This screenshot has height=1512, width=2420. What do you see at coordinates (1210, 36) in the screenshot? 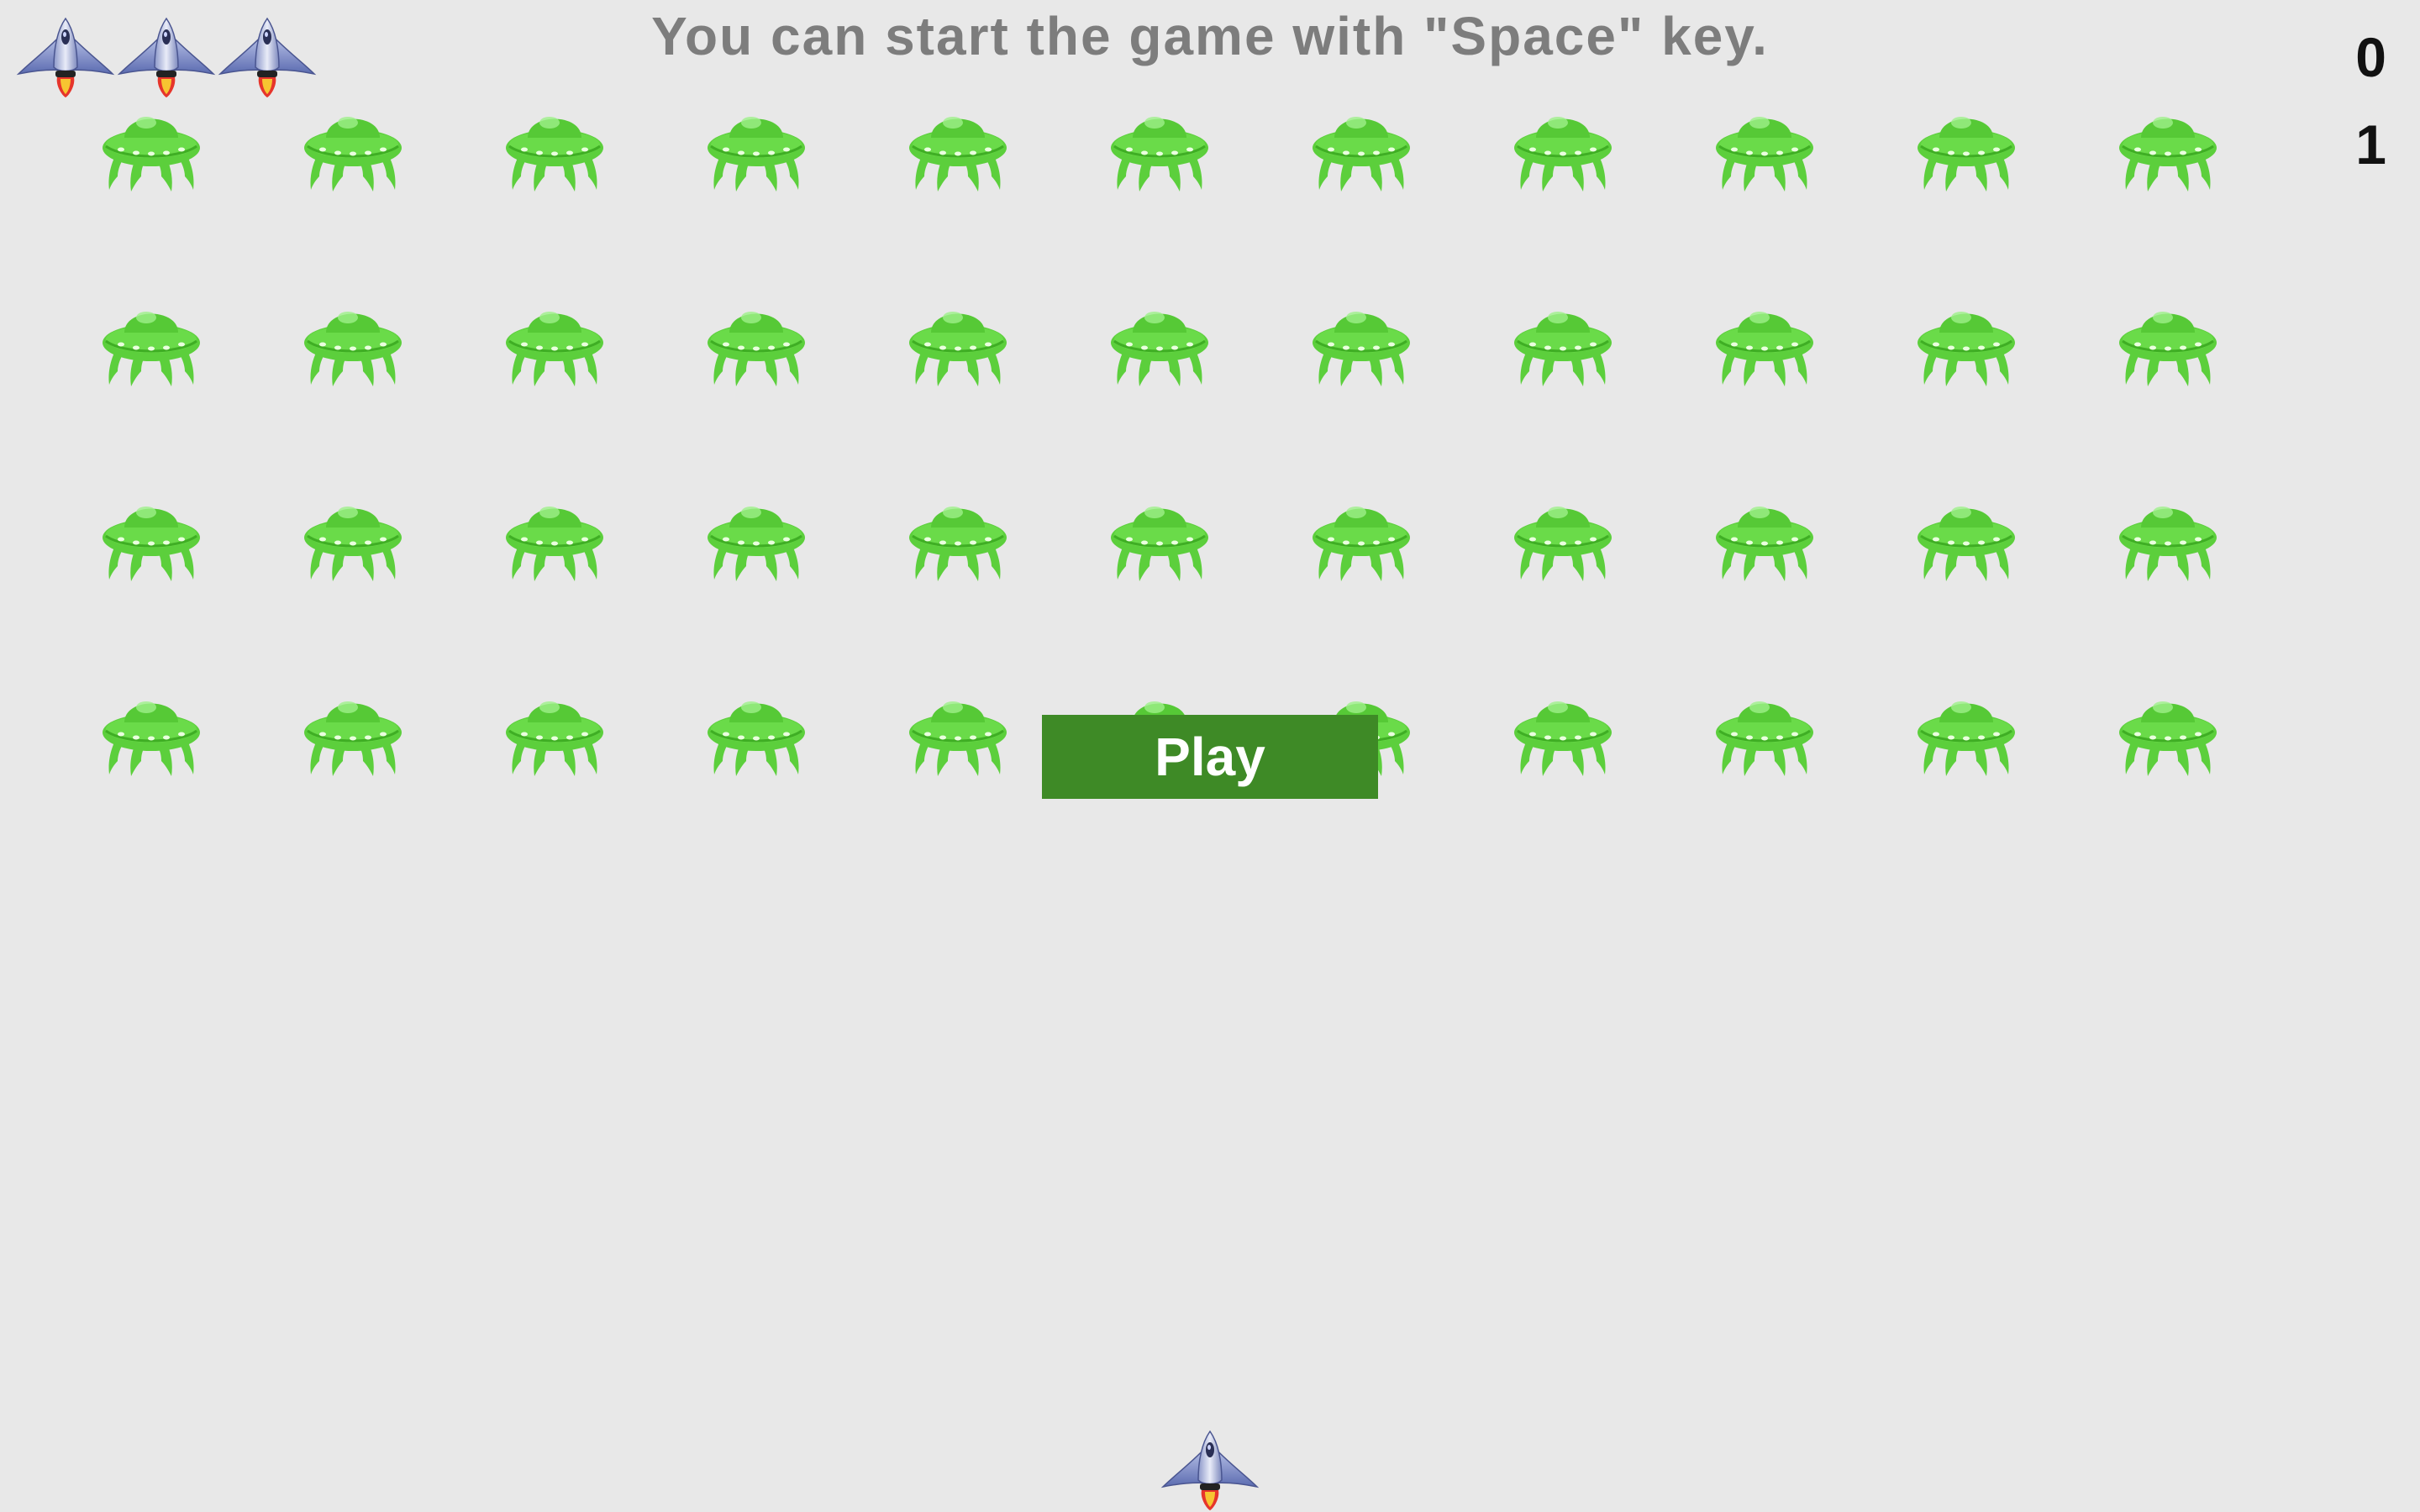
I see `start-hint: You can start the game with "Space" key.` at bounding box center [1210, 36].